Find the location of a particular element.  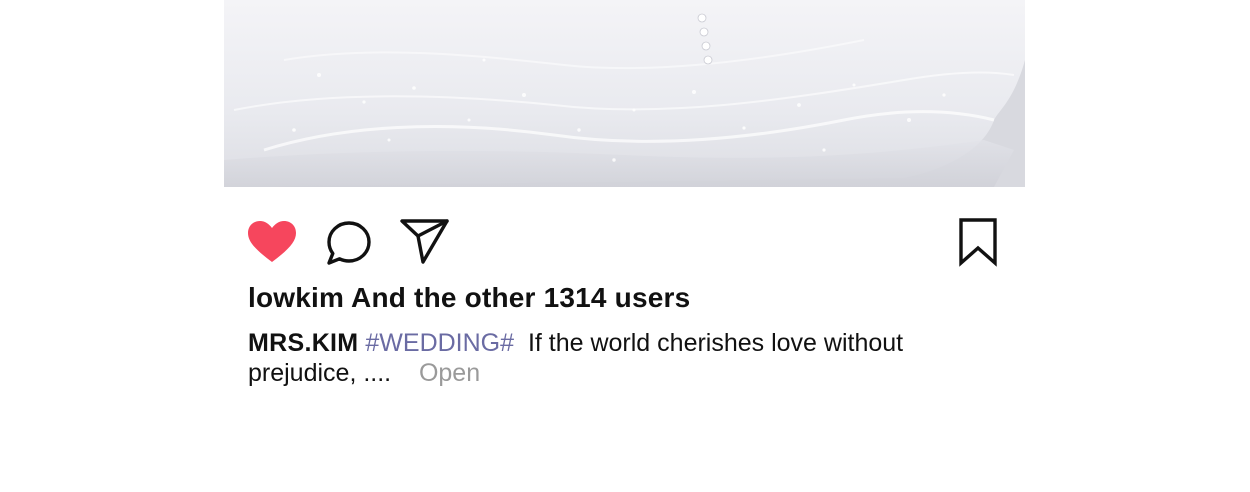

caption-text-line1: If the world cherishes love without is located at coordinates (715, 343).